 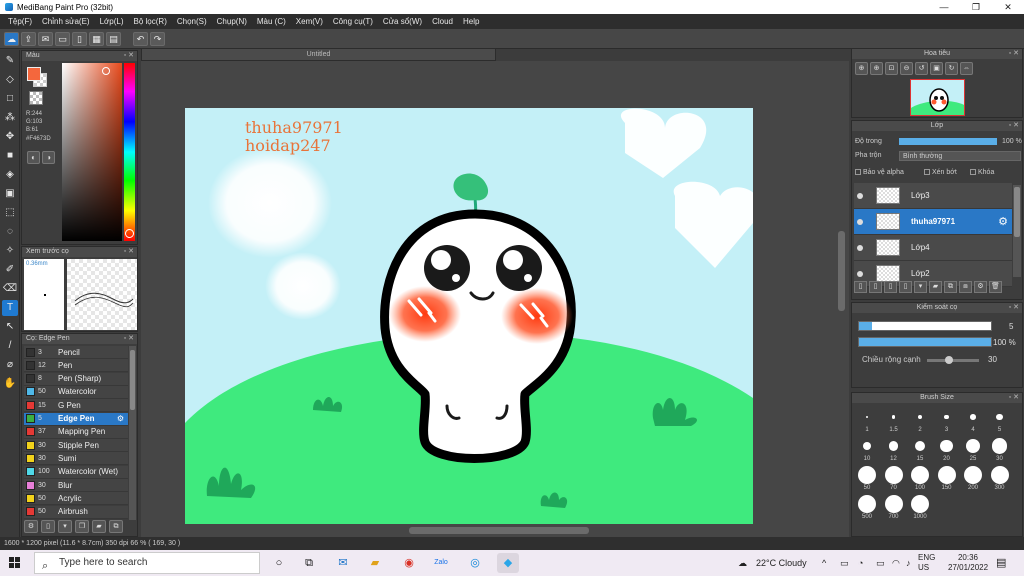 I want to click on select-pen-tool-icon: ✐, so click(x=10, y=270).